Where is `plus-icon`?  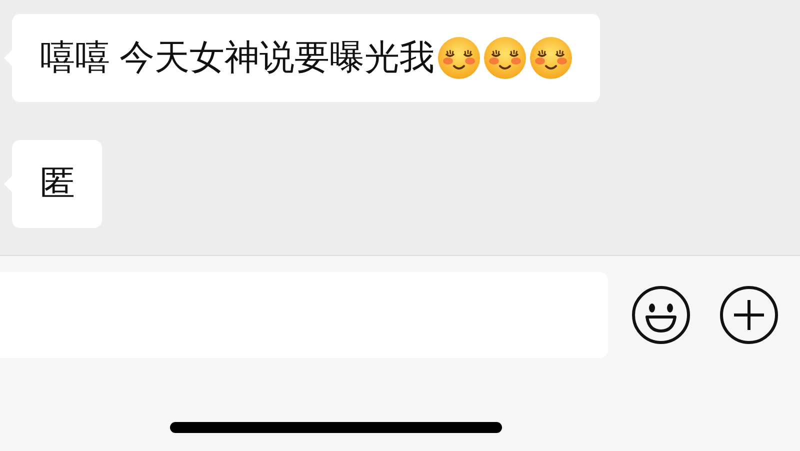
plus-icon is located at coordinates (749, 314).